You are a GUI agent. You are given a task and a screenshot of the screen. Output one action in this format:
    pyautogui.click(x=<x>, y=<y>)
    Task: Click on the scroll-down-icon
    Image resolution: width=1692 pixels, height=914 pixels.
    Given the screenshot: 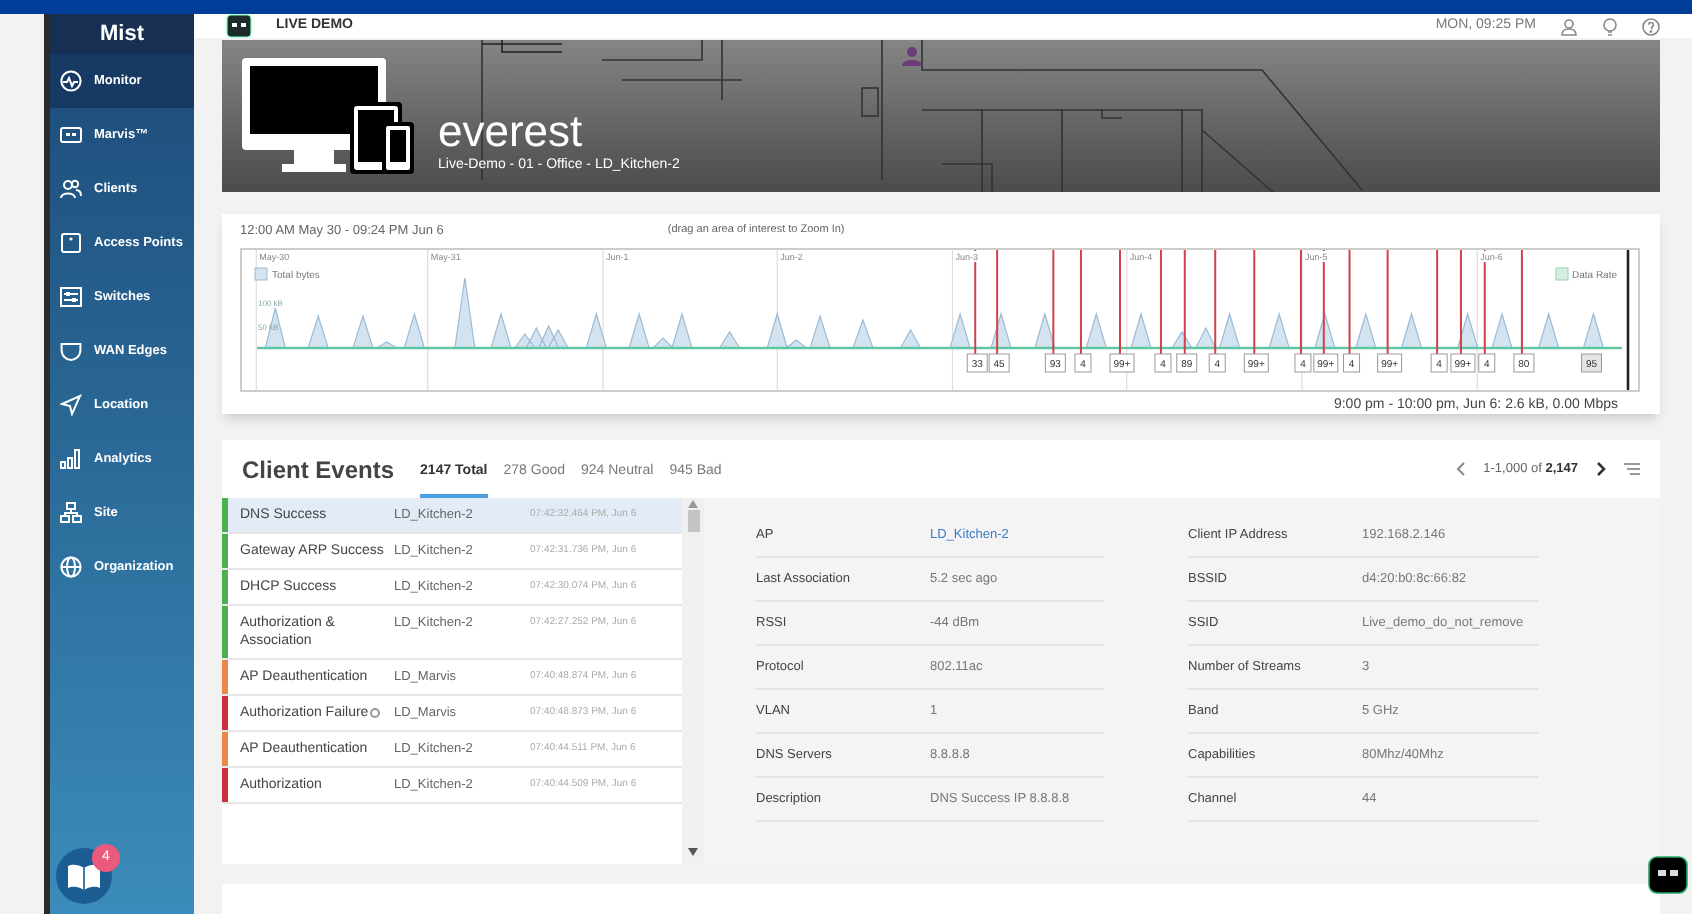 What is the action you would take?
    pyautogui.click(x=693, y=852)
    